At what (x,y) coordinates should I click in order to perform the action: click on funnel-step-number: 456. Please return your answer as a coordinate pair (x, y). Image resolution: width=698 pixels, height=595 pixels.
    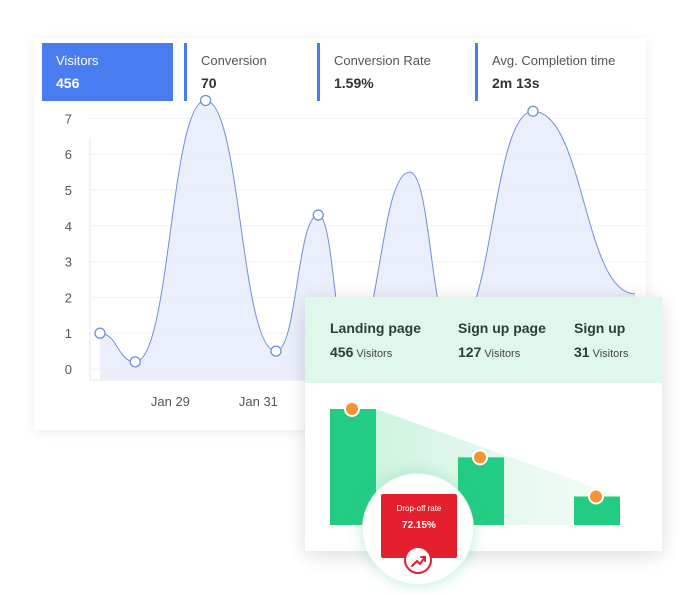
    Looking at the image, I should click on (342, 352).